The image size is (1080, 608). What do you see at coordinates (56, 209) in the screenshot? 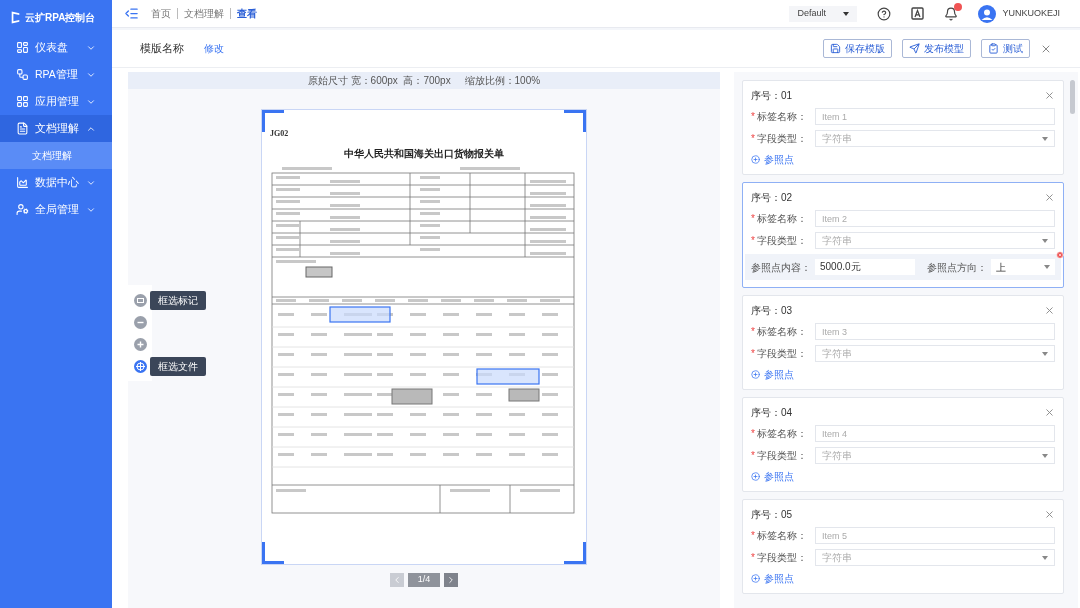
I see `nav-item: 全局管理` at bounding box center [56, 209].